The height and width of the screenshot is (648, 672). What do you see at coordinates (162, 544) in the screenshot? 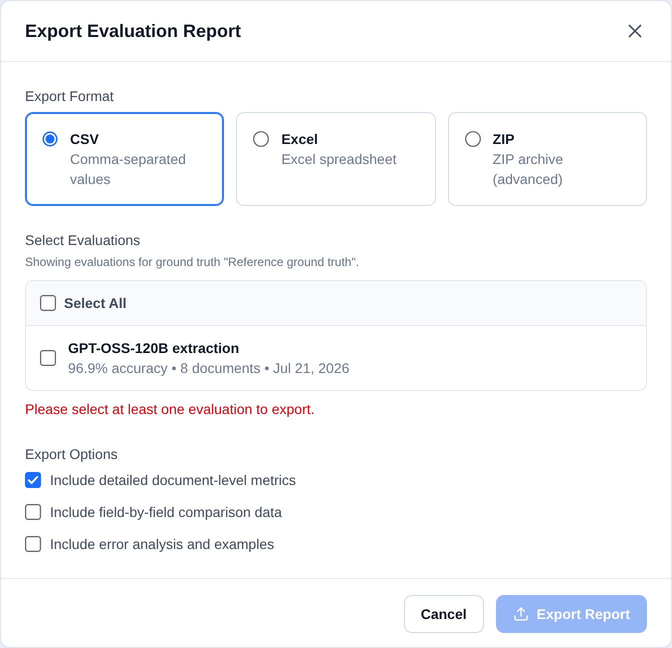
I see `option-label: Include error analysis and examples` at bounding box center [162, 544].